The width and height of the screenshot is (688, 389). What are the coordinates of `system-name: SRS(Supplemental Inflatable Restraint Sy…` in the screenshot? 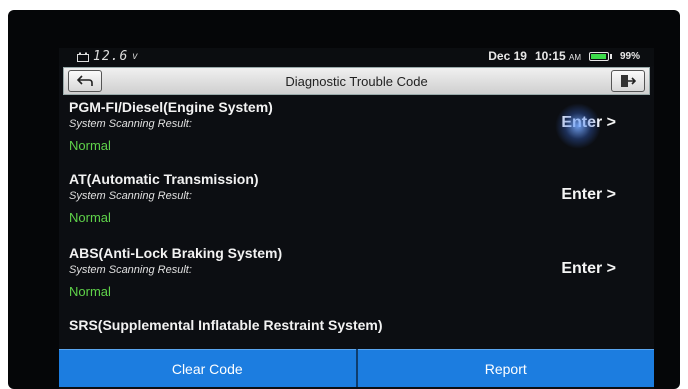 It's located at (226, 325).